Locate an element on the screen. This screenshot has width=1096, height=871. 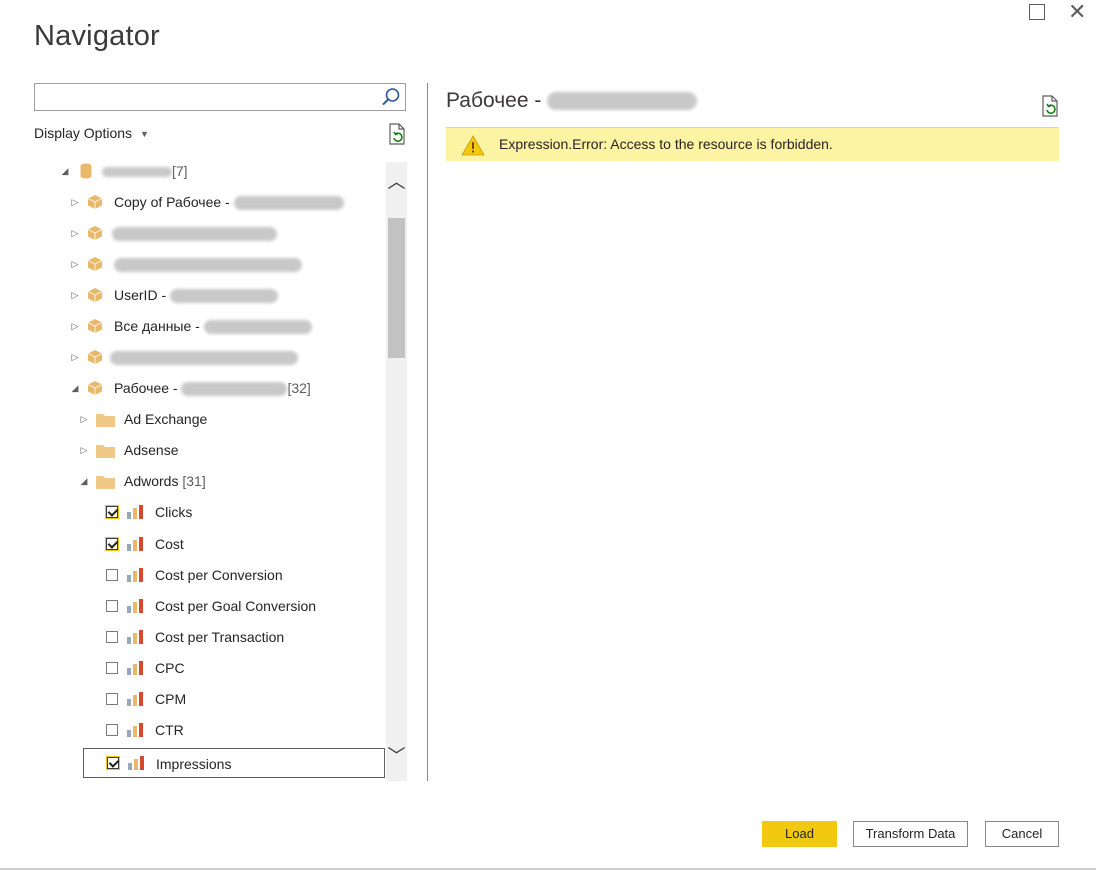
tree-folder-label: Adsense is located at coordinates (151, 450).